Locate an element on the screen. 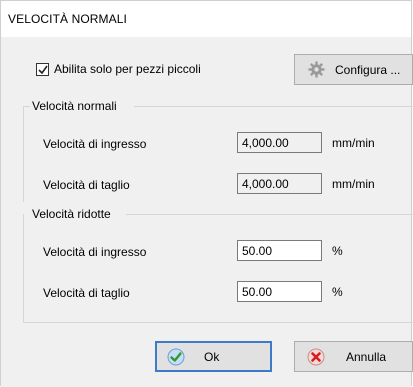 The width and height of the screenshot is (413, 387). normal-speed-group-border is located at coordinates (26, 154).